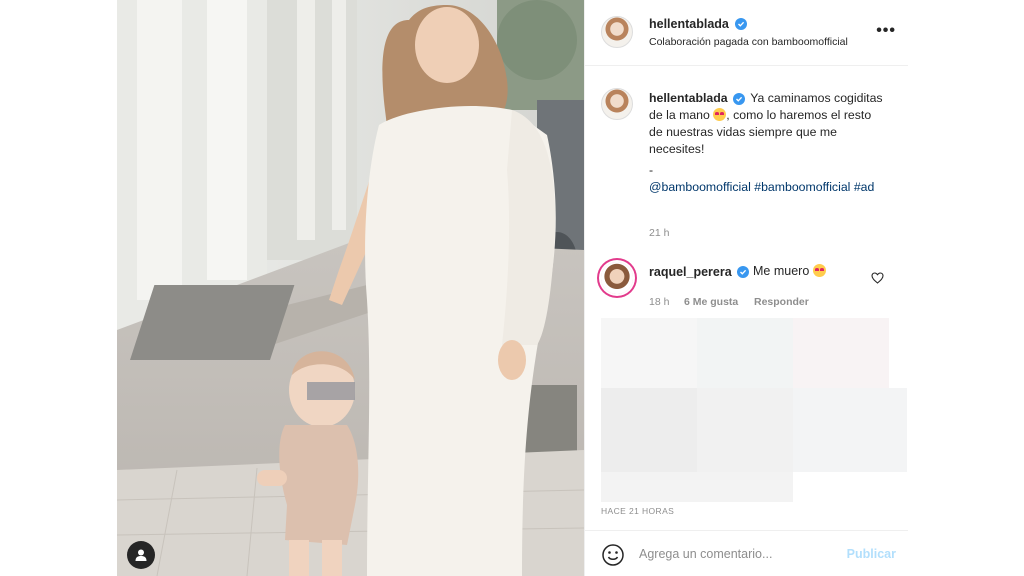 This screenshot has height=576, width=1024. Describe the element at coordinates (690, 272) in the screenshot. I see `commenter-username: raquel_perera` at that location.